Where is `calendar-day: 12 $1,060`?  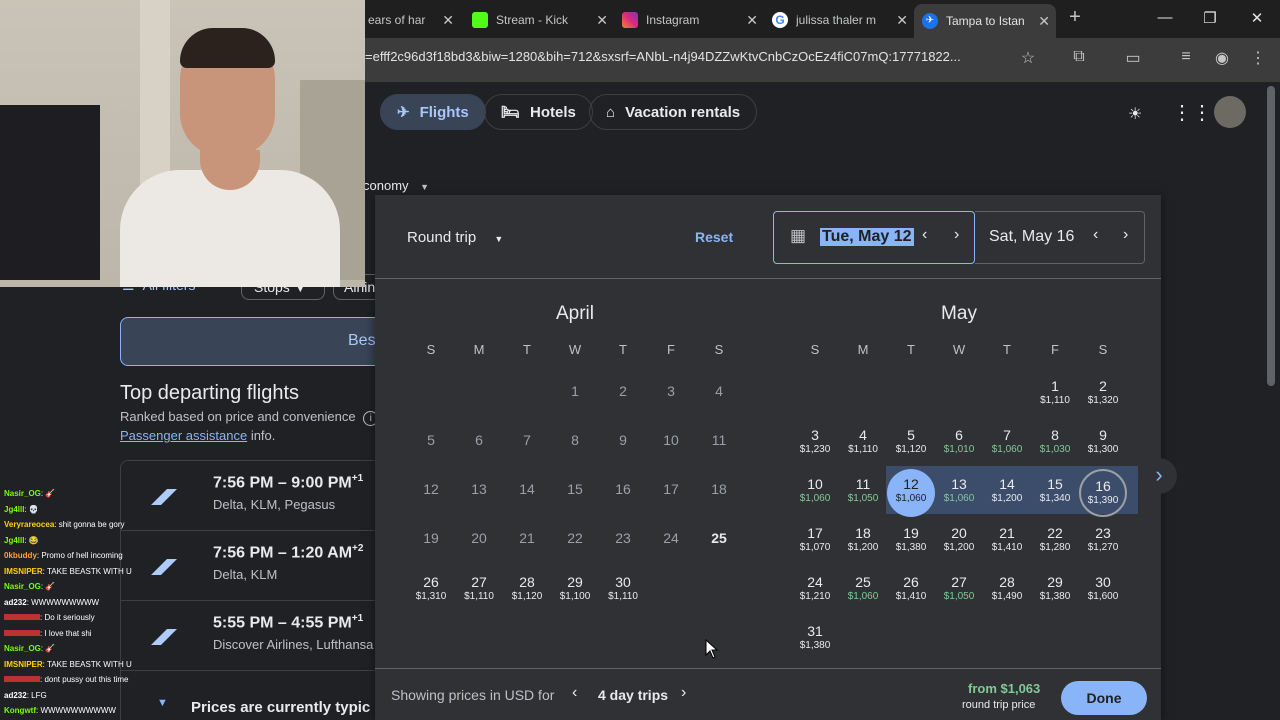
calendar-day: 12 $1,060 is located at coordinates (911, 493).